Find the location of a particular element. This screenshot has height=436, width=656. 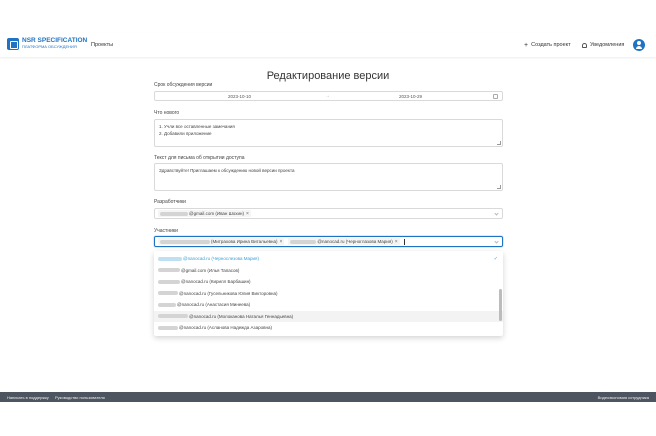

create-project-button: + Создать проект is located at coordinates (547, 45).